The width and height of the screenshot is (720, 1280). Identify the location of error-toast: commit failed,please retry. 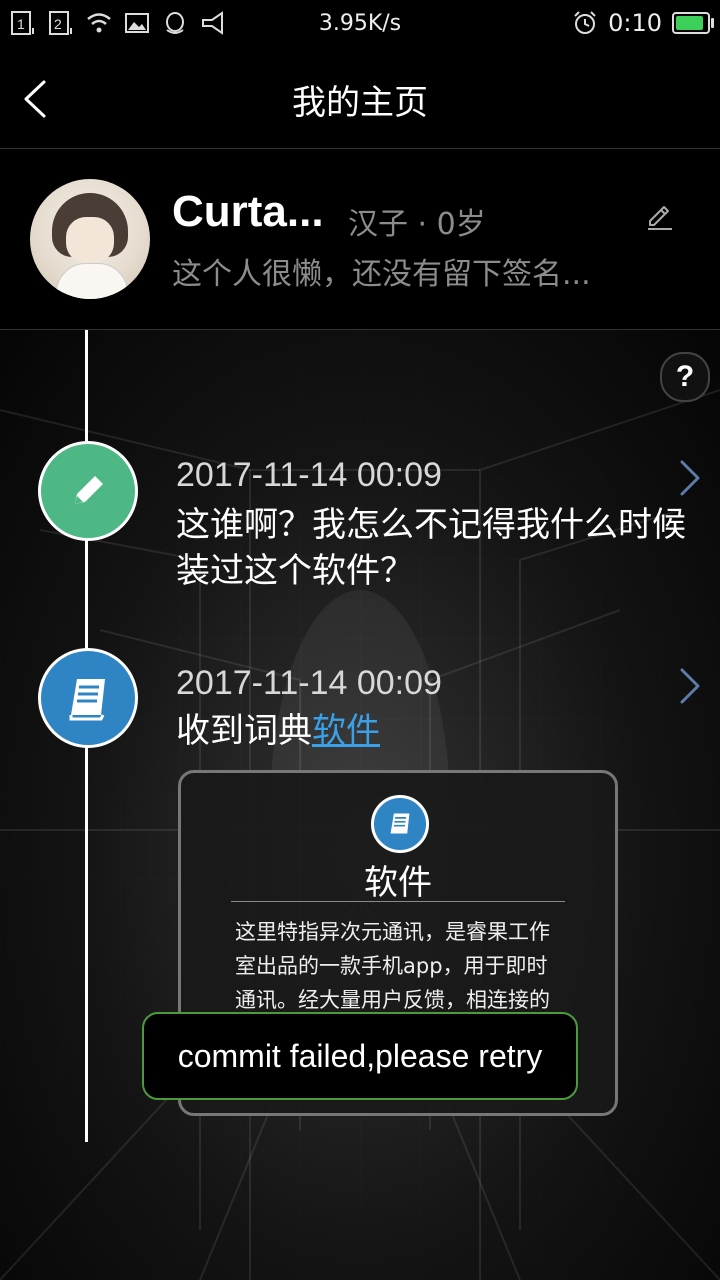
(360, 1056).